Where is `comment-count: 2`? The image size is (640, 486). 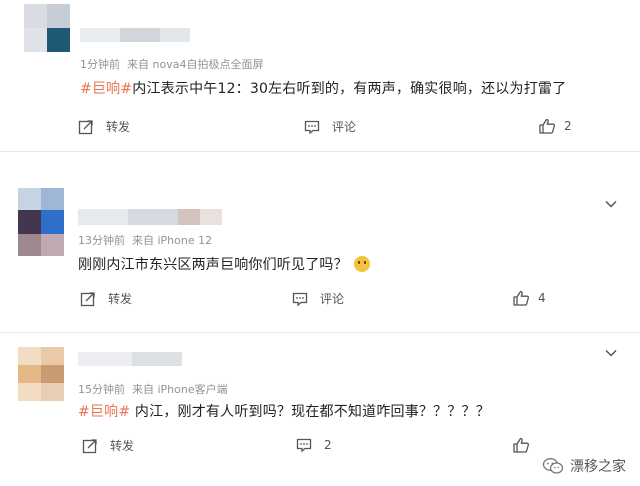
comment-count: 2 is located at coordinates (328, 445).